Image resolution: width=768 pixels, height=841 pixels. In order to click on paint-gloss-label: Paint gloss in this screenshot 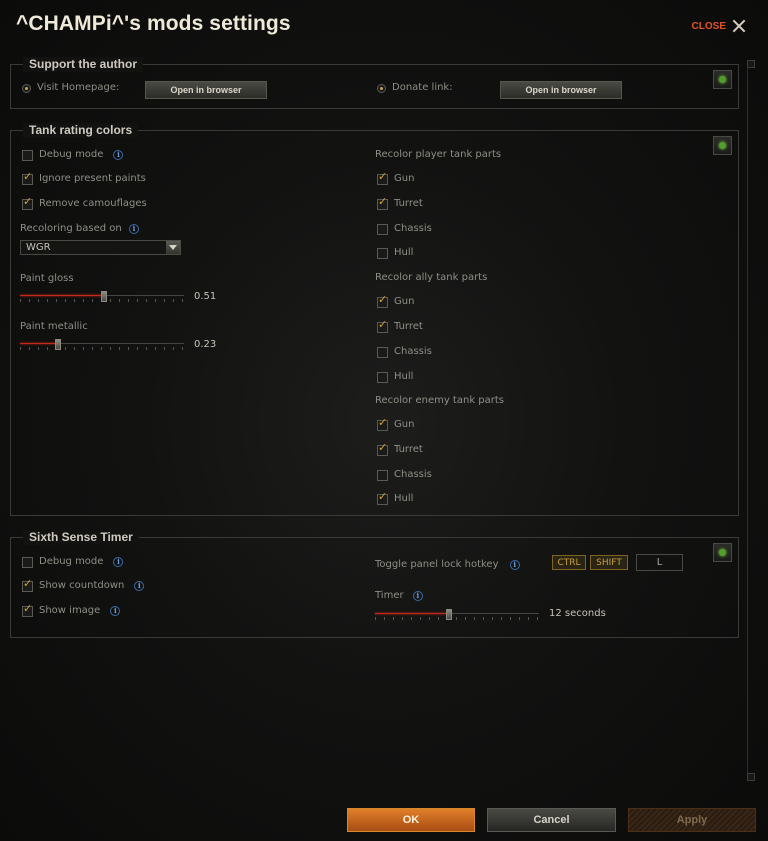, I will do `click(47, 278)`.